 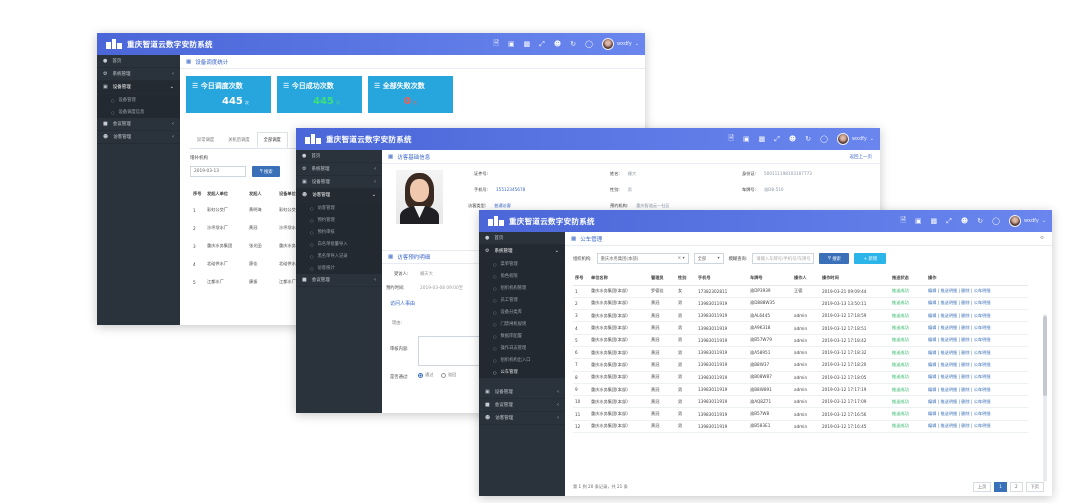 I want to click on sidebar-subitem-review: ○ 预约审核, so click(x=339, y=232).